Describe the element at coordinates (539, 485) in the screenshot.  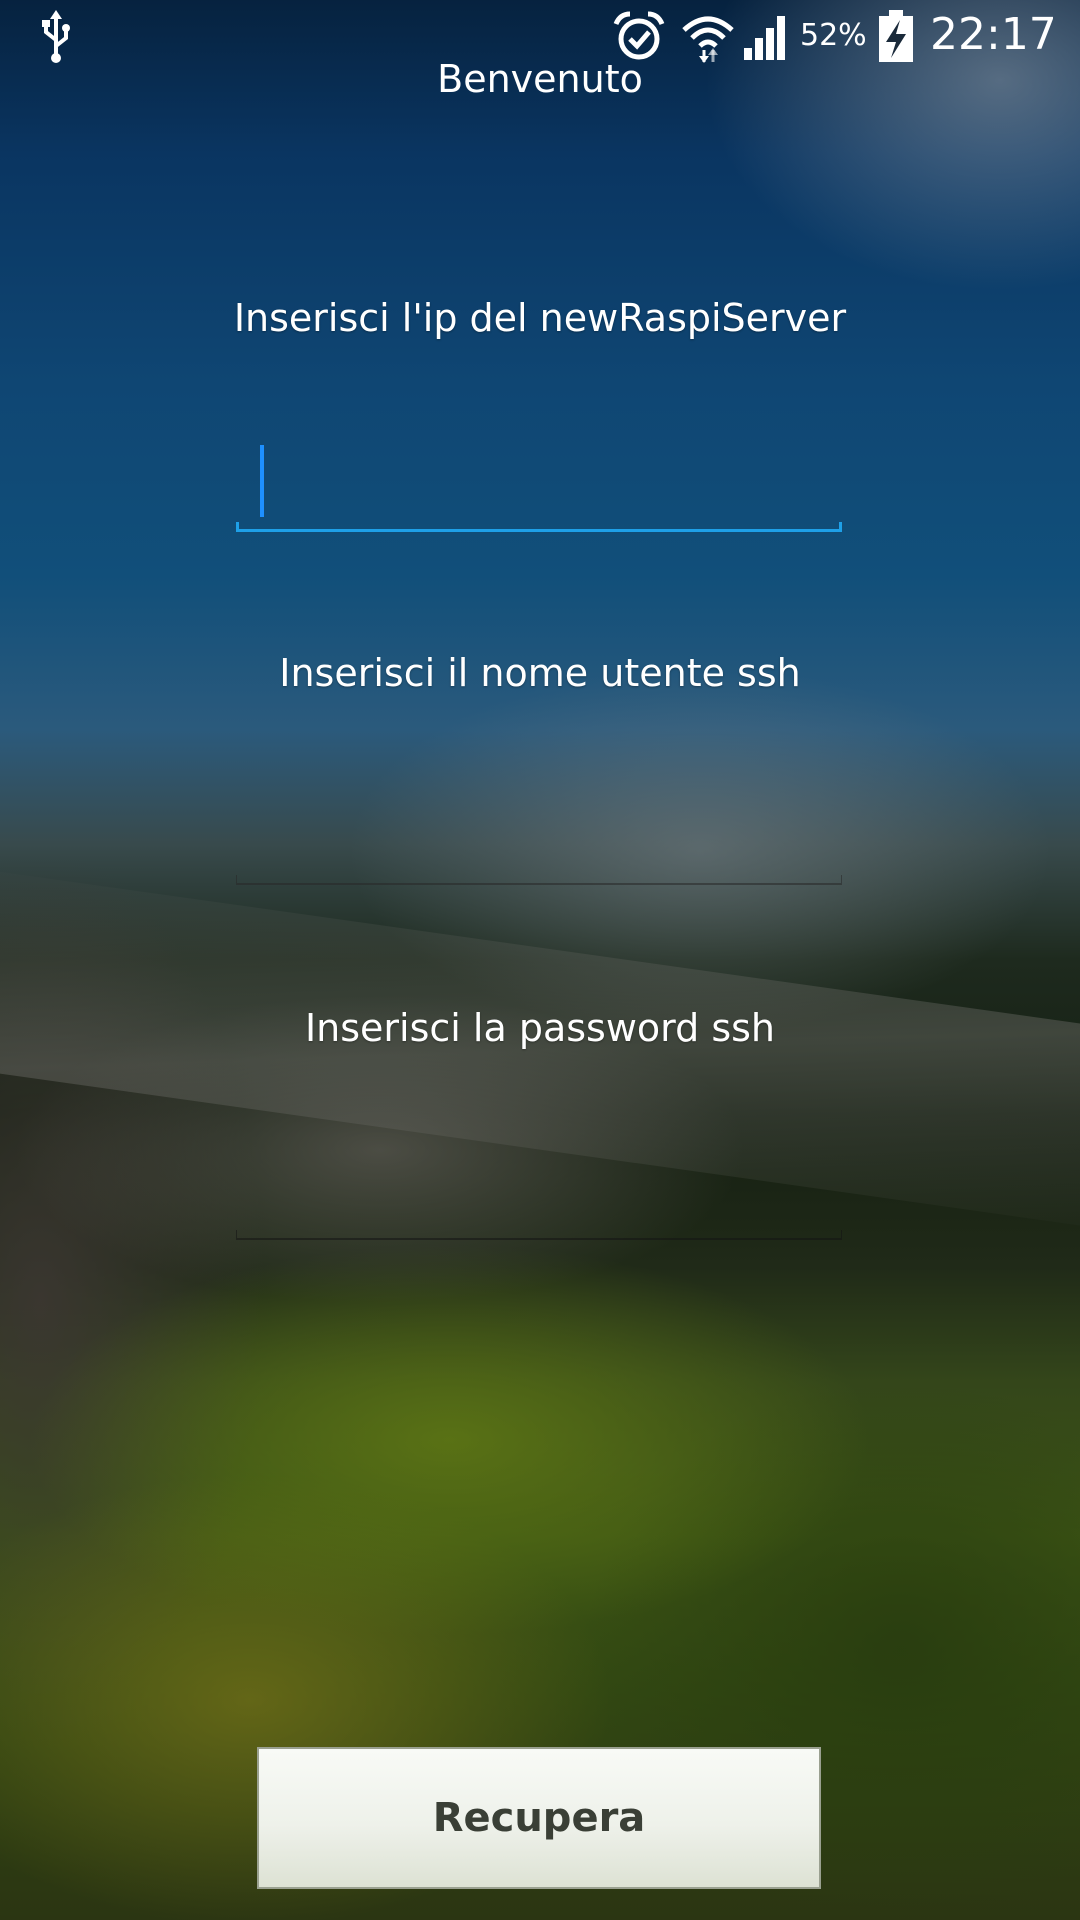
I see `ip-input` at that location.